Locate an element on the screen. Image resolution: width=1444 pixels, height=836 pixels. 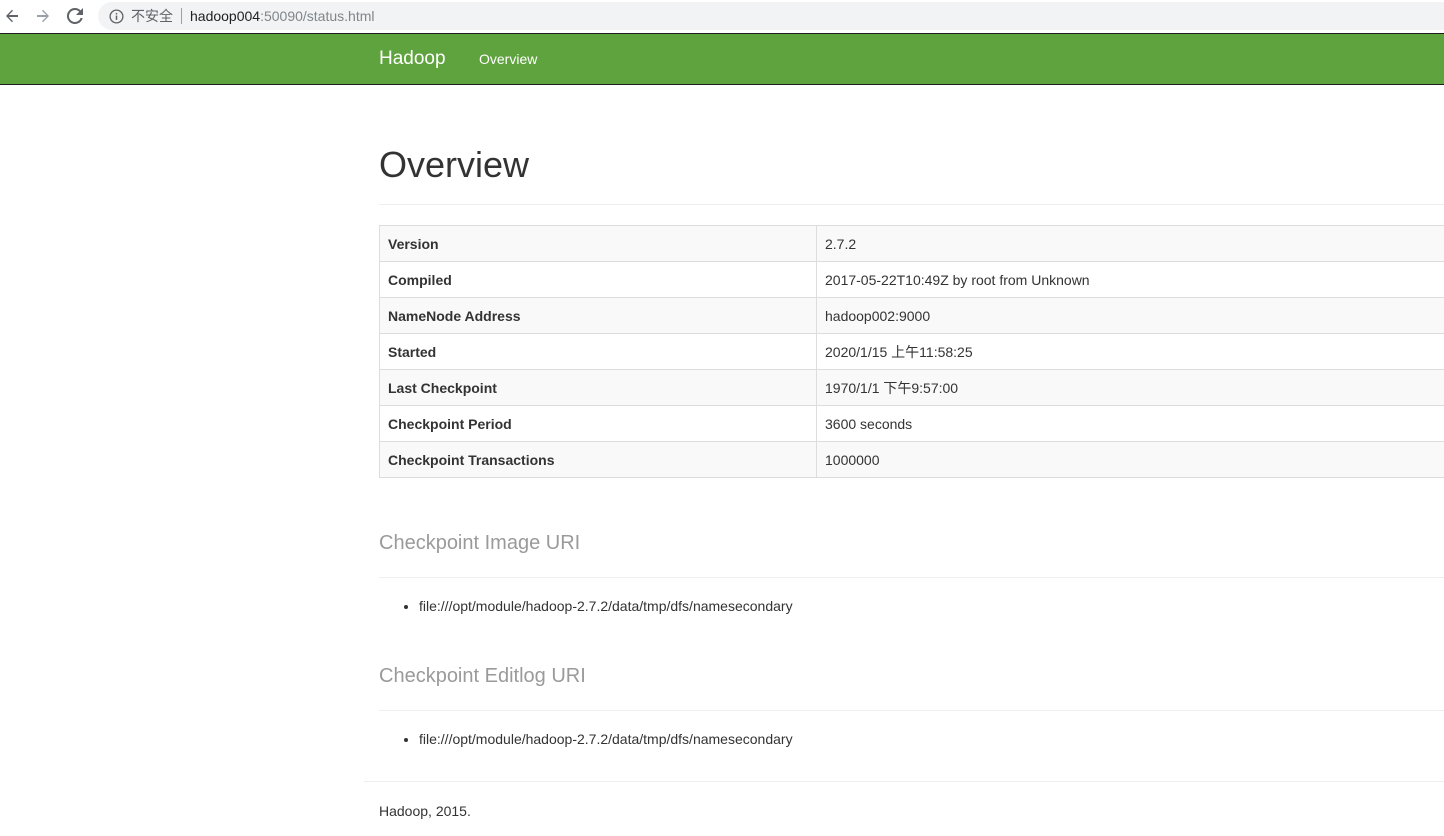
back-arrow-icon is located at coordinates (12, 16).